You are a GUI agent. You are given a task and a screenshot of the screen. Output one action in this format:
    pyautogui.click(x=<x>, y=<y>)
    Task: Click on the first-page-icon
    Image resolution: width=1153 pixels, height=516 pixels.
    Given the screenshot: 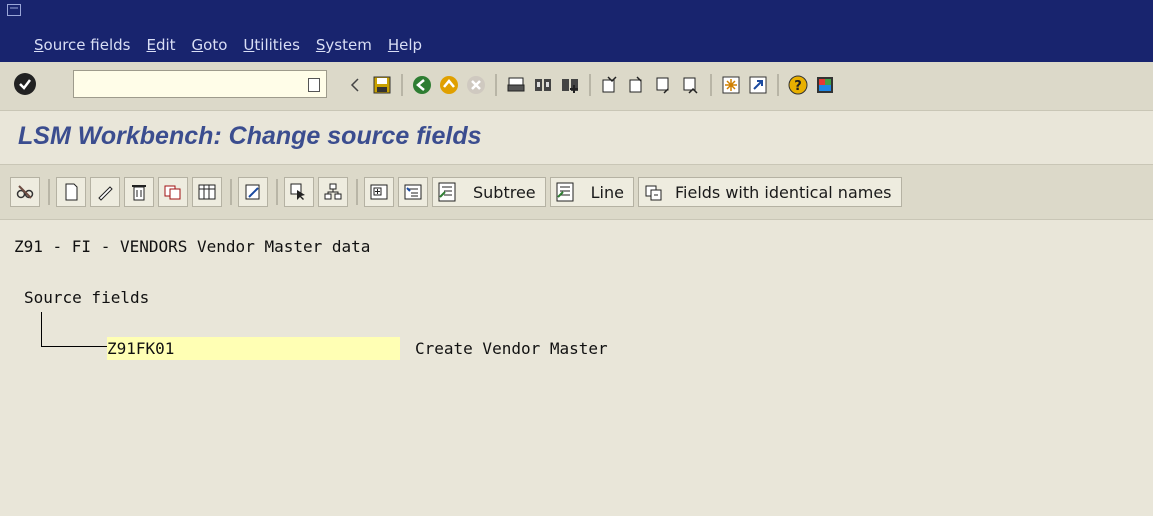 What is the action you would take?
    pyautogui.click(x=610, y=85)
    